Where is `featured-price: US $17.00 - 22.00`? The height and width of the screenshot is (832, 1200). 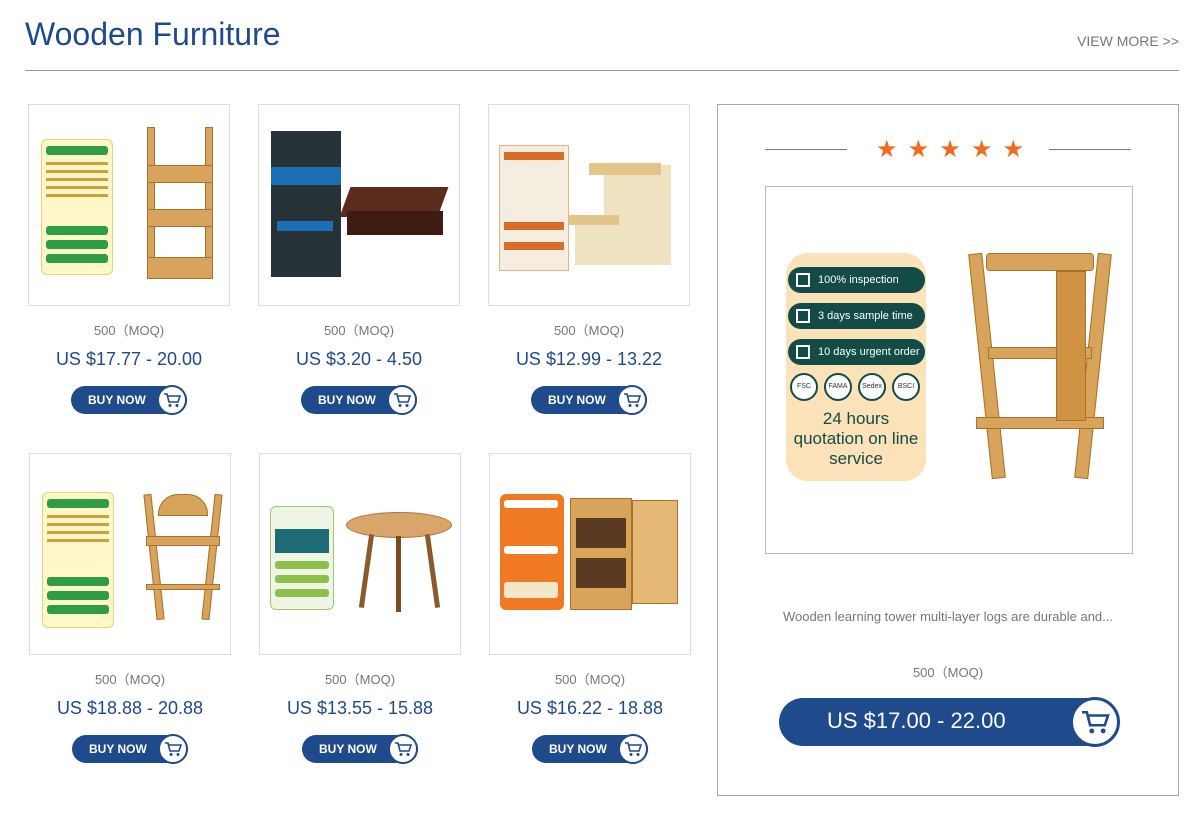 featured-price: US $17.00 - 22.00 is located at coordinates (916, 720).